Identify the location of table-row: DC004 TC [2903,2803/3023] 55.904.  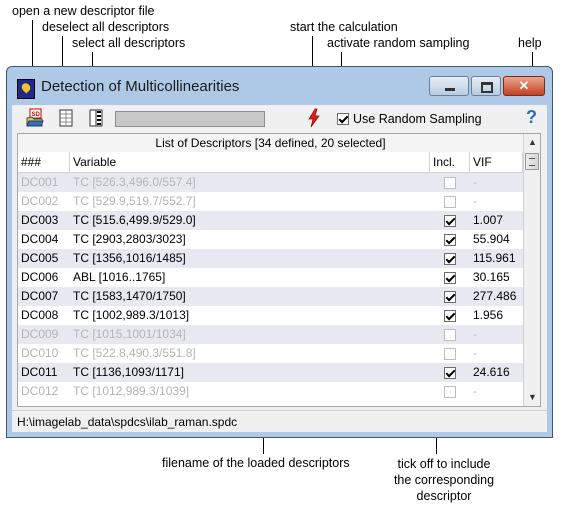
(270, 239).